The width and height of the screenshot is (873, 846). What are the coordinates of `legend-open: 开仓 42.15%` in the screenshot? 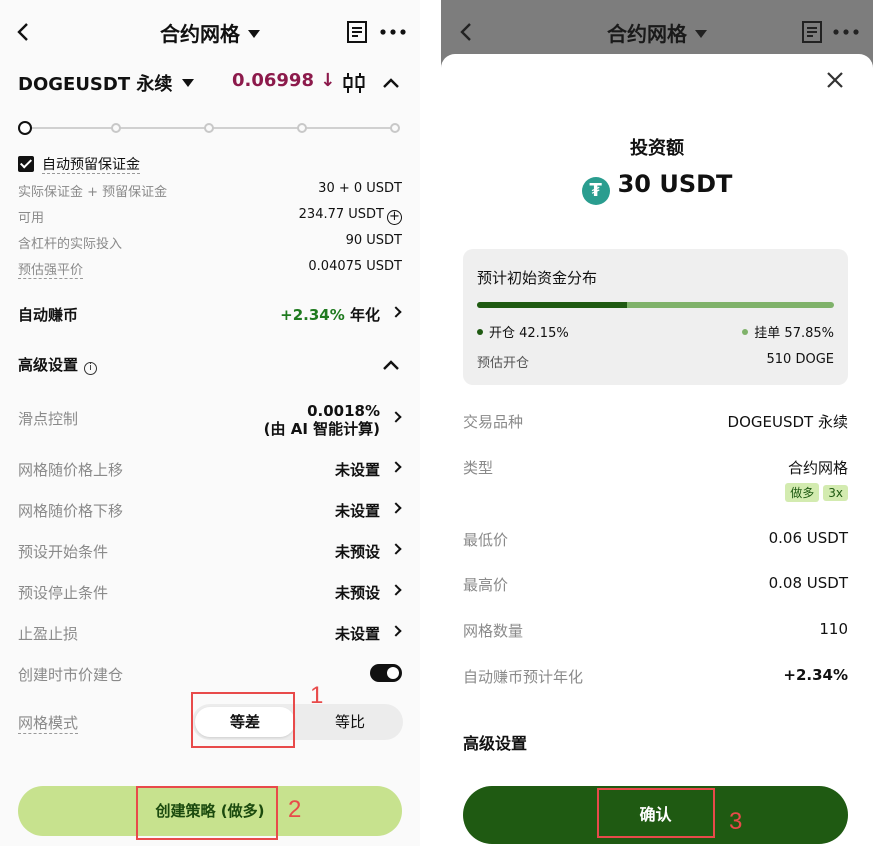 It's located at (523, 333).